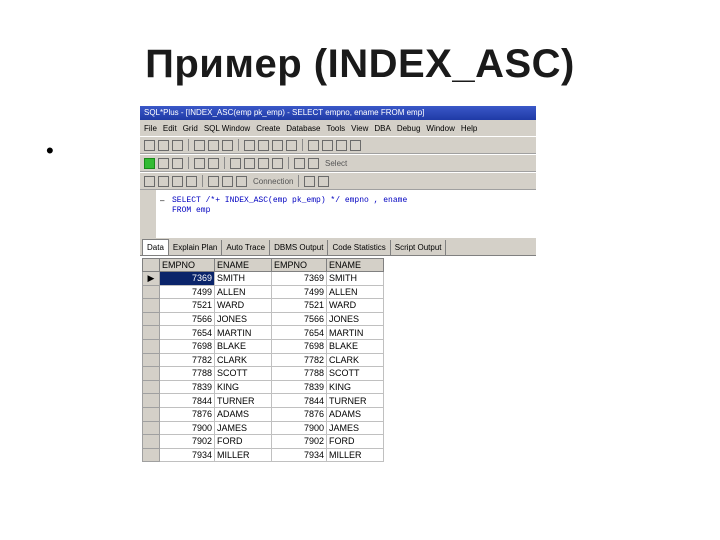 This screenshot has width=720, height=540. Describe the element at coordinates (187, 414) in the screenshot. I see `cell-empno: 7876` at that location.